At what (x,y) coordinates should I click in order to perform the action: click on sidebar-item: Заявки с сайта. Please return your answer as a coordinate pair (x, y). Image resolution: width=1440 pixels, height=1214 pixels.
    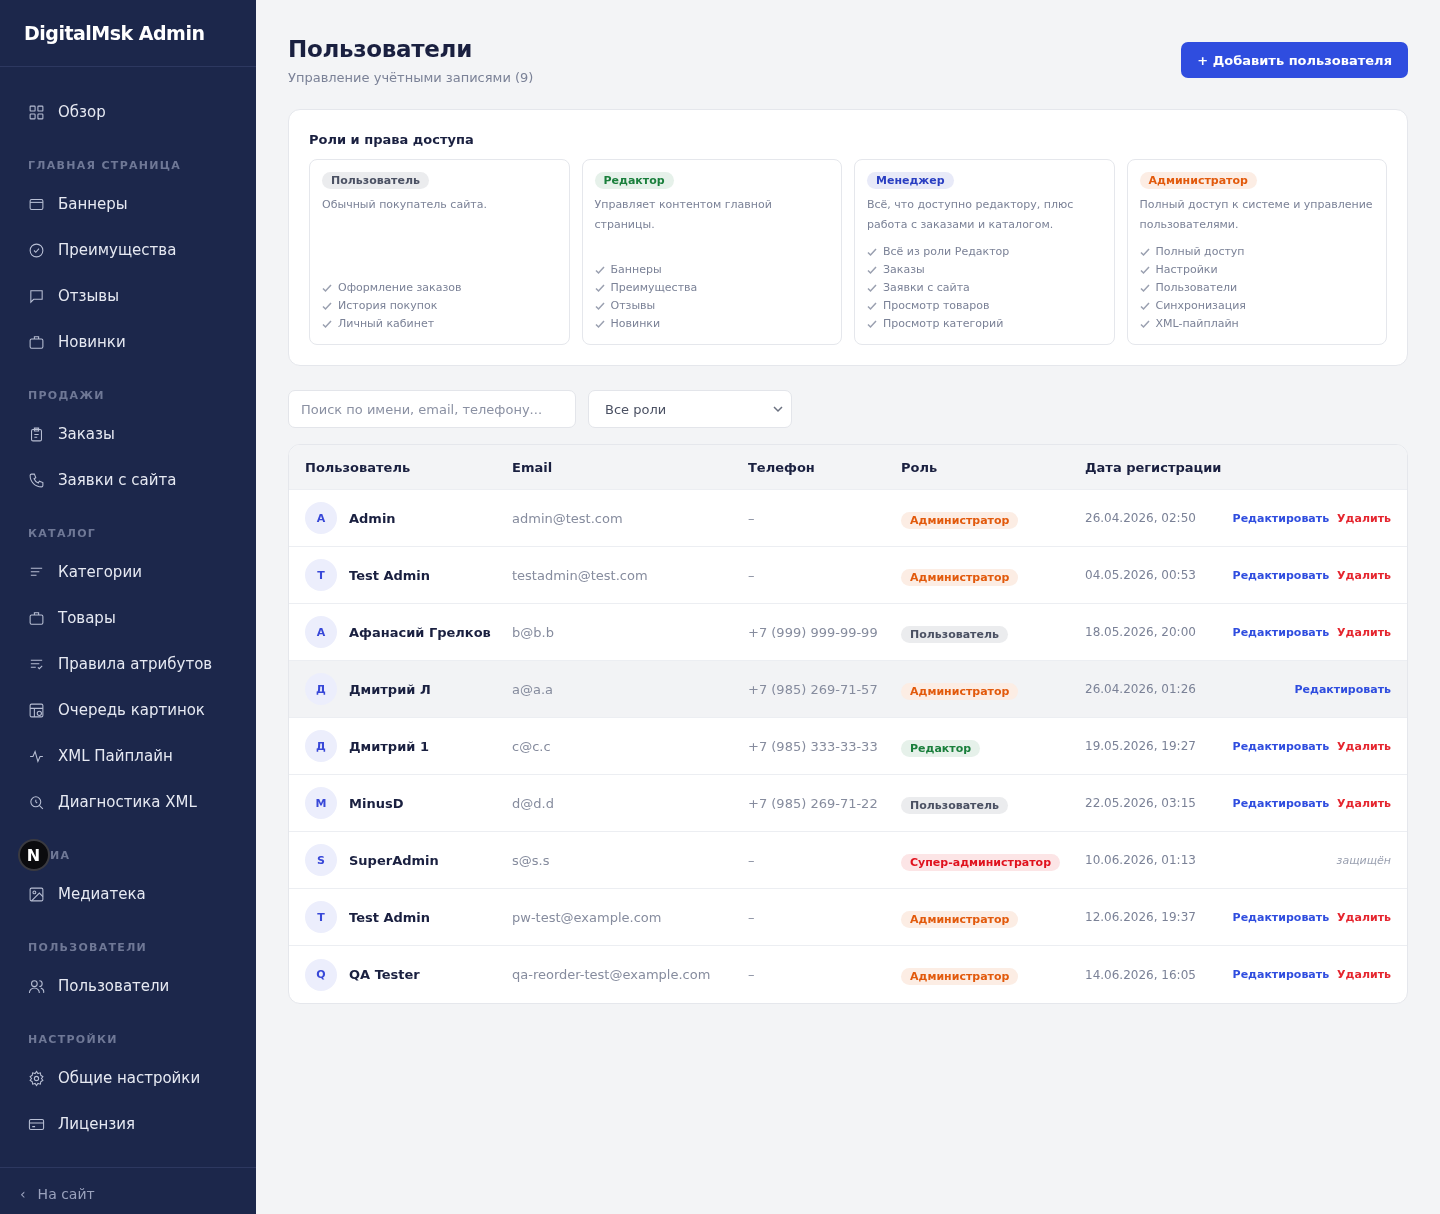
    Looking at the image, I should click on (128, 480).